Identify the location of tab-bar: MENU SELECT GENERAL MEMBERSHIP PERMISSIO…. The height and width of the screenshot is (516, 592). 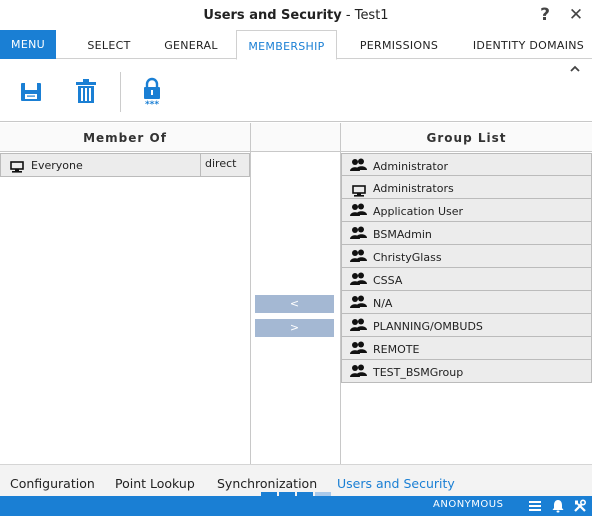
(296, 45).